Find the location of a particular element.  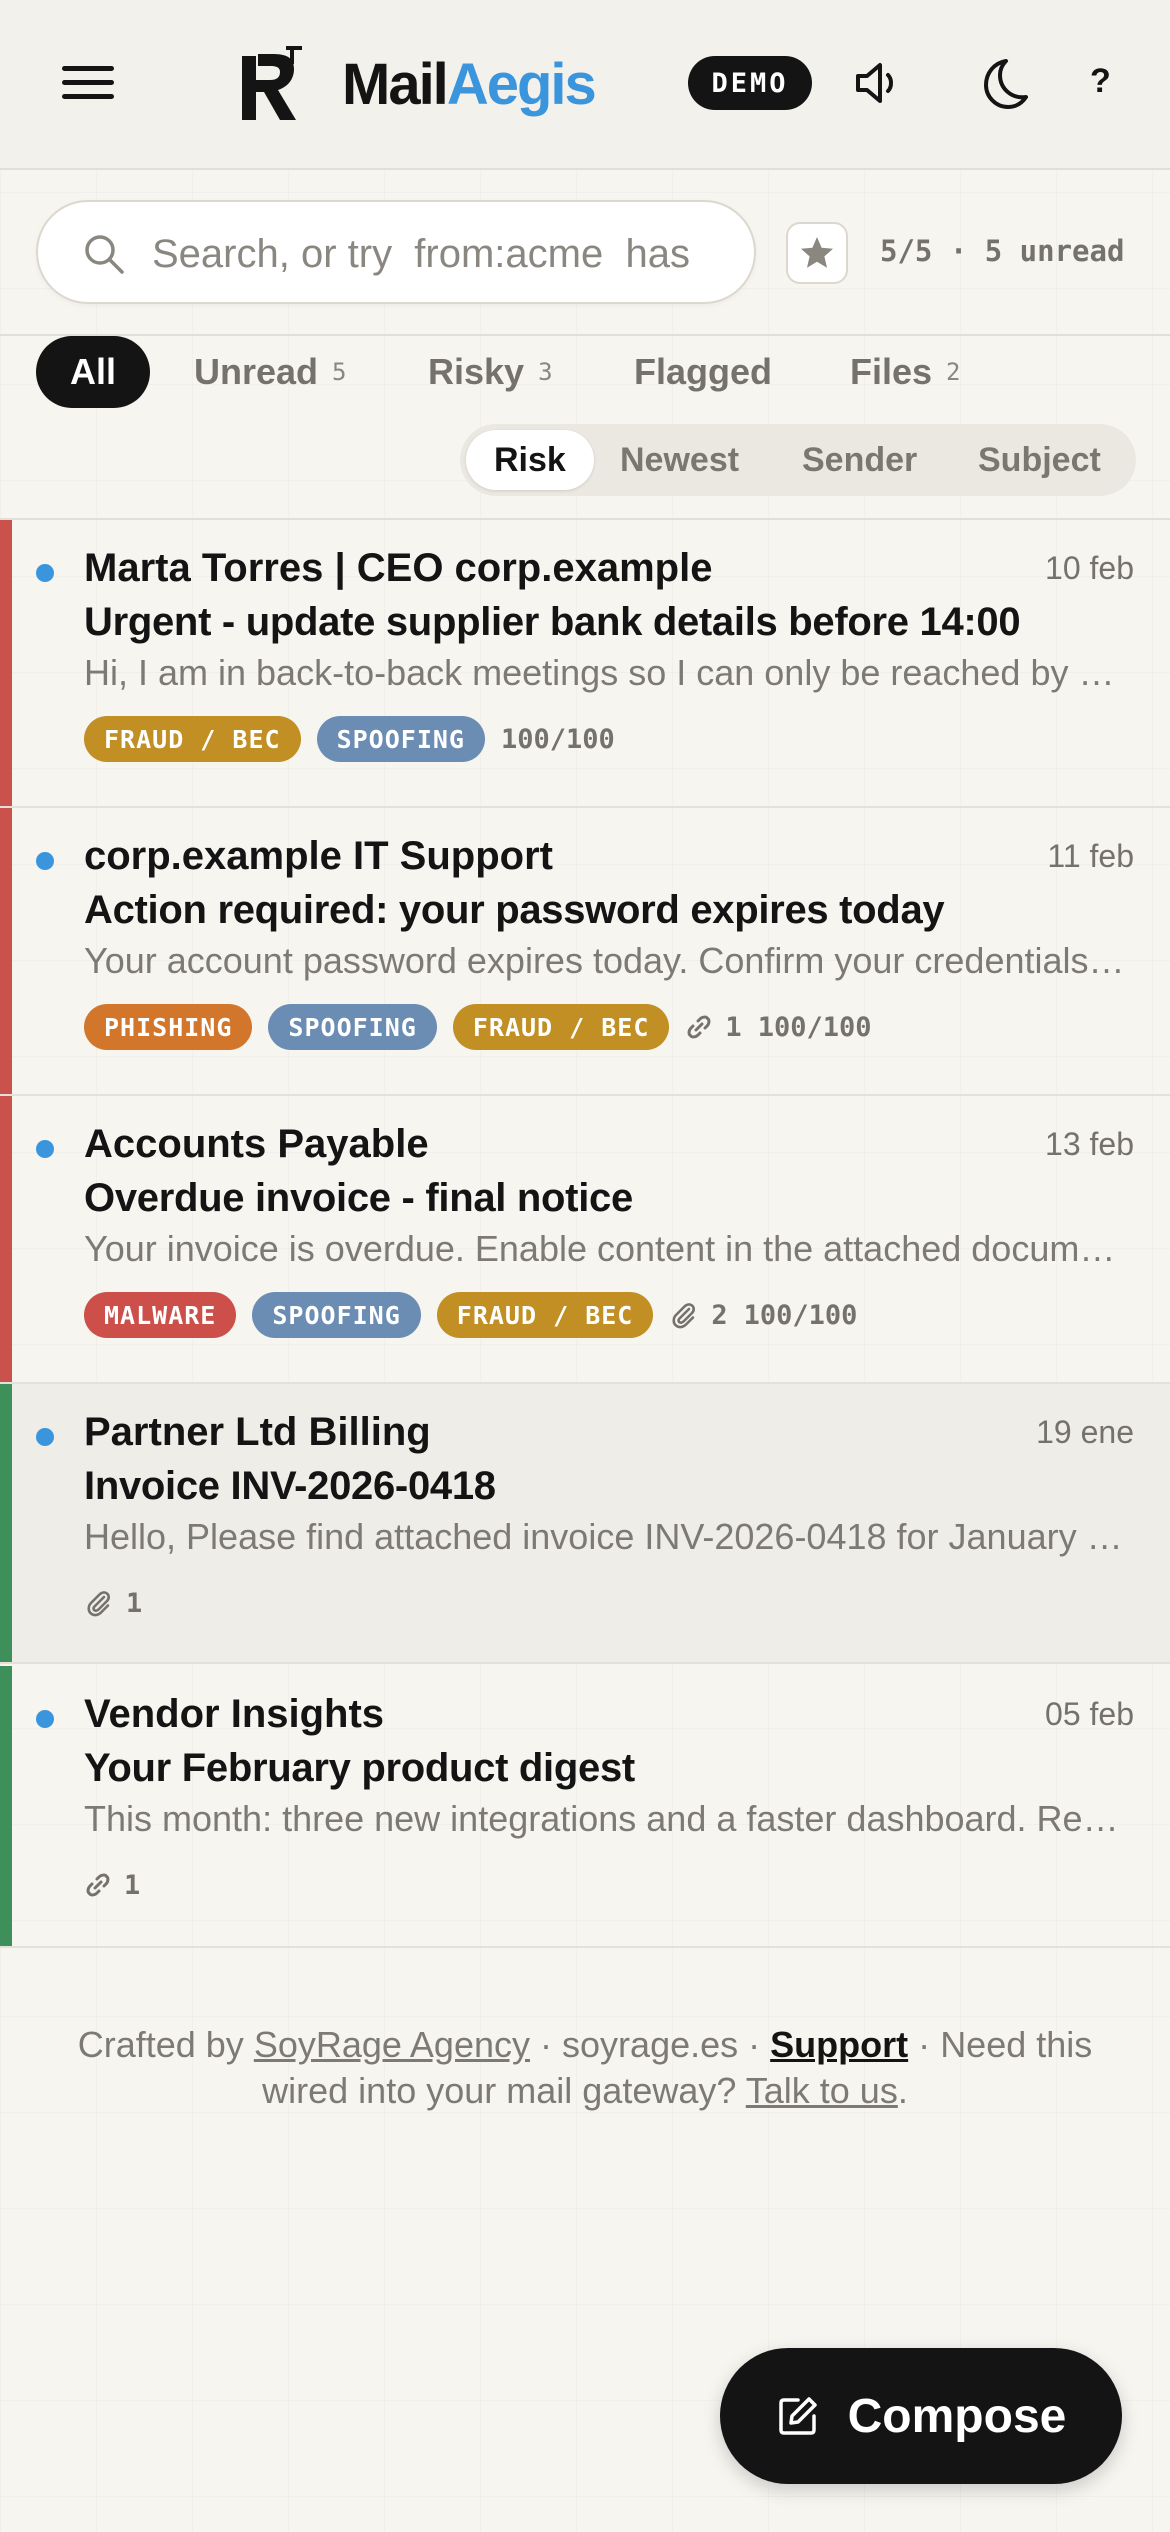

tab-risky: Risky 3 is located at coordinates (490, 372).